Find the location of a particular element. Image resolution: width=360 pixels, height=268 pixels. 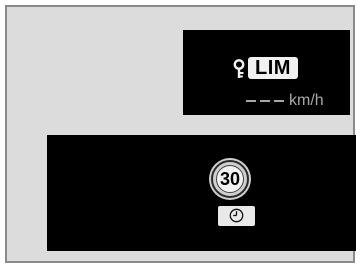

timer-tag is located at coordinates (236, 216).